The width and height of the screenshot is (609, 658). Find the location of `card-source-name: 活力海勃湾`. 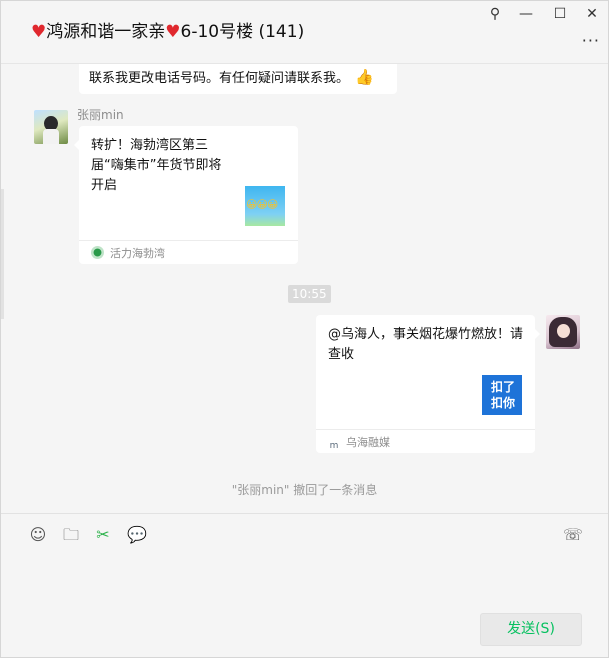

card-source-name: 活力海勃湾 is located at coordinates (137, 253).